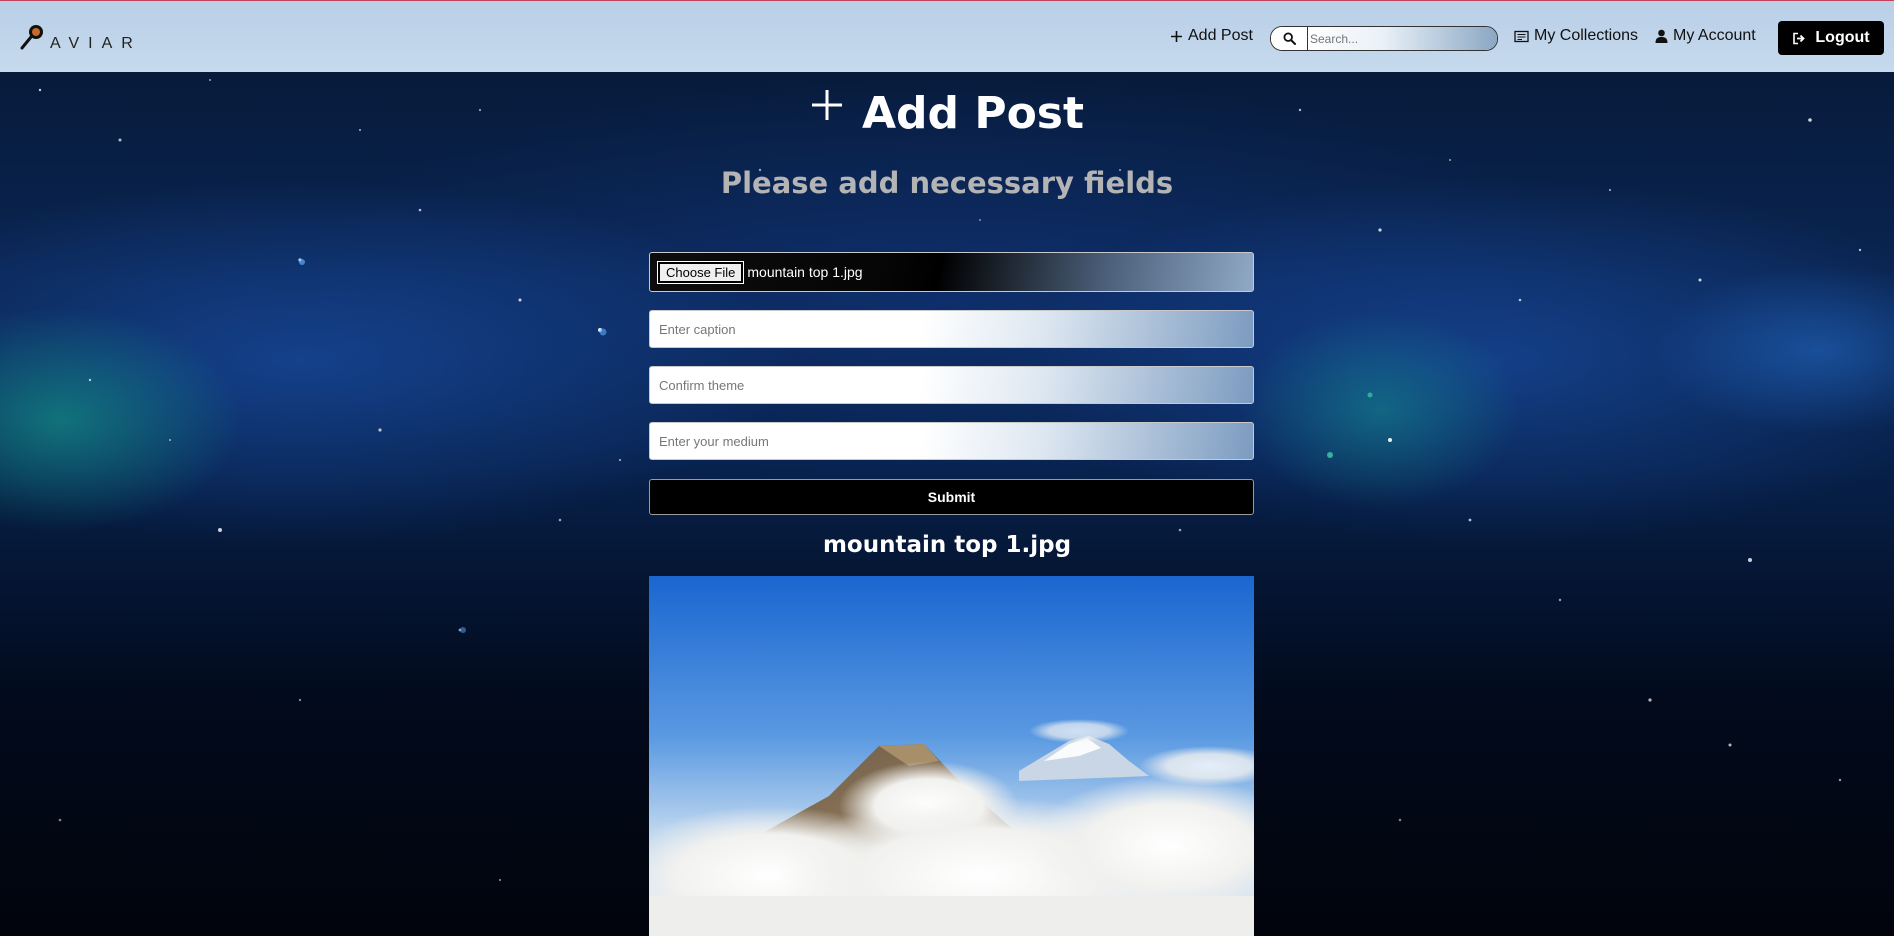 The image size is (1894, 936). Describe the element at coordinates (700, 272) in the screenshot. I see `choose-file-button: Choose File` at that location.